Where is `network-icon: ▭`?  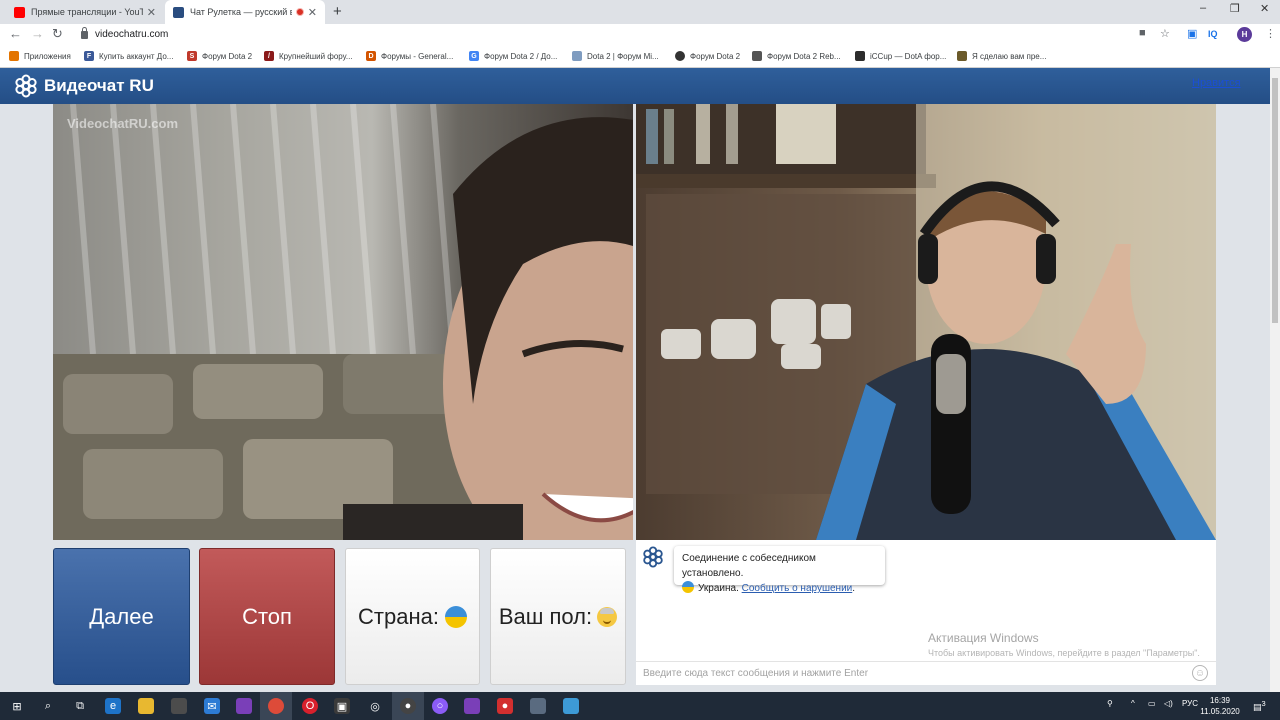 network-icon: ▭ is located at coordinates (1152, 703).